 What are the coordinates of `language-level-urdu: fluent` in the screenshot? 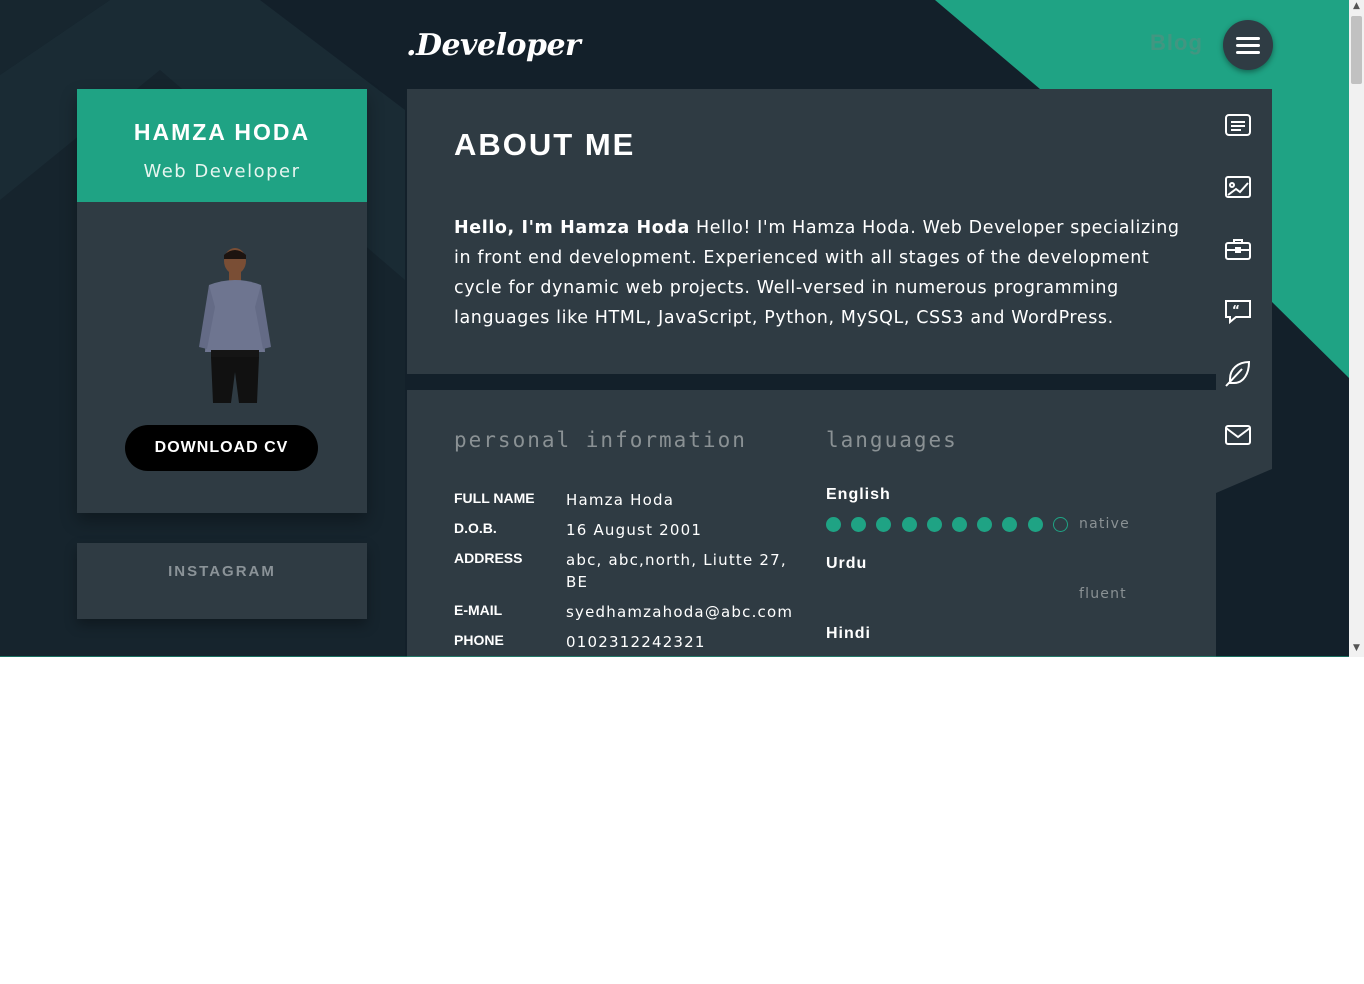 It's located at (1103, 594).